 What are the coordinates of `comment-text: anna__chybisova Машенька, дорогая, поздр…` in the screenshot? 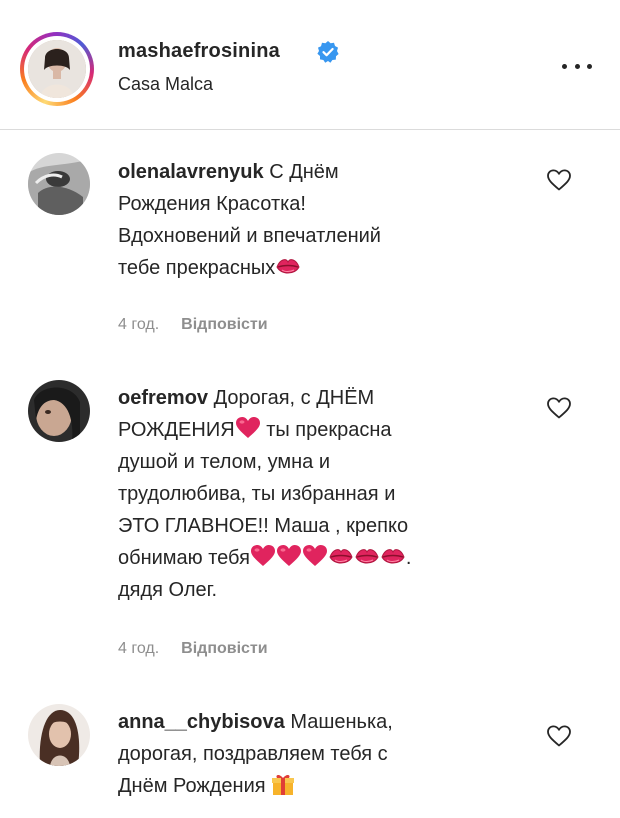 It's located at (313, 754).